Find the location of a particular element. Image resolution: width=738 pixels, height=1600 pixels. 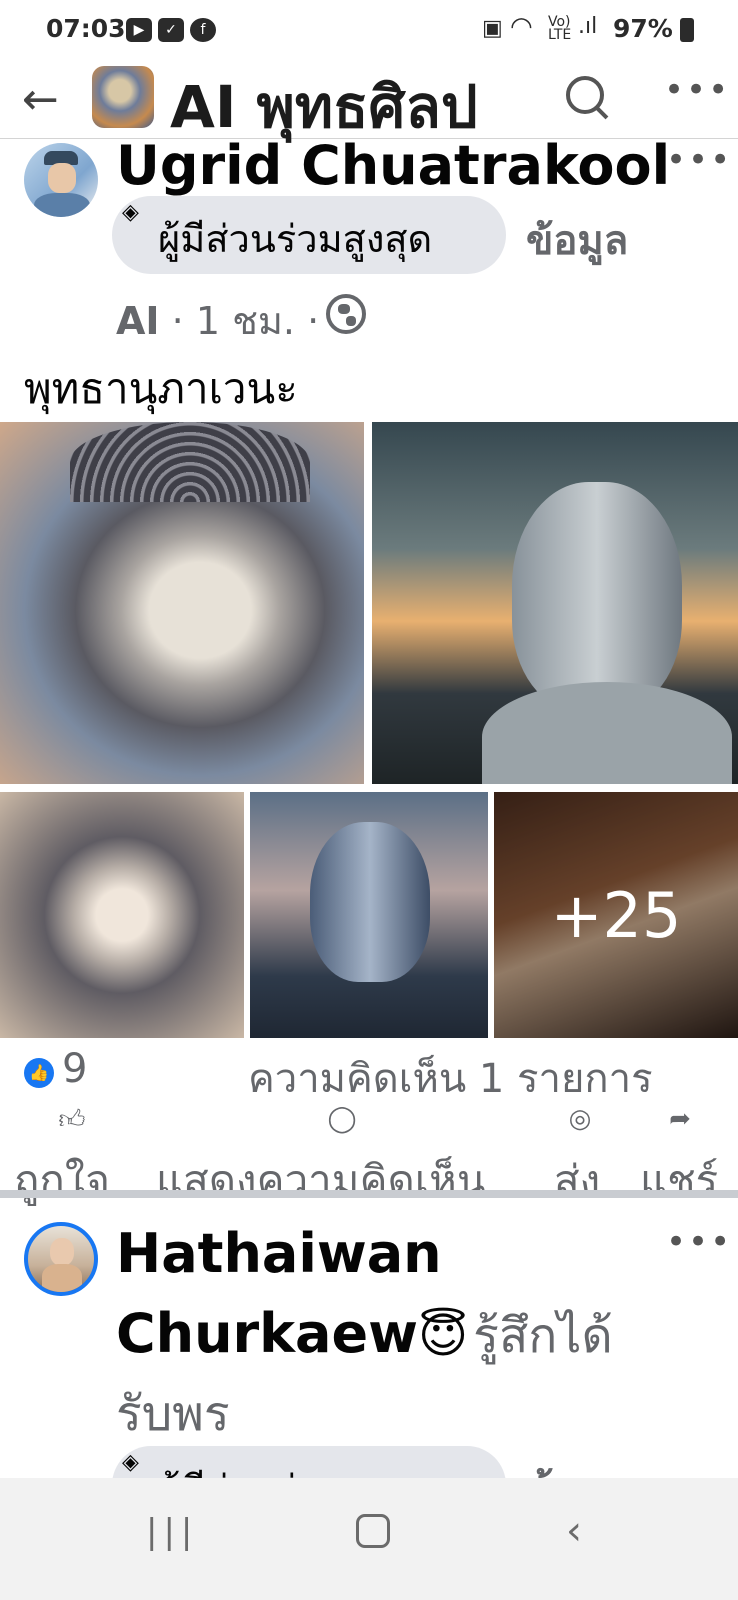

group-avatar is located at coordinates (123, 97).